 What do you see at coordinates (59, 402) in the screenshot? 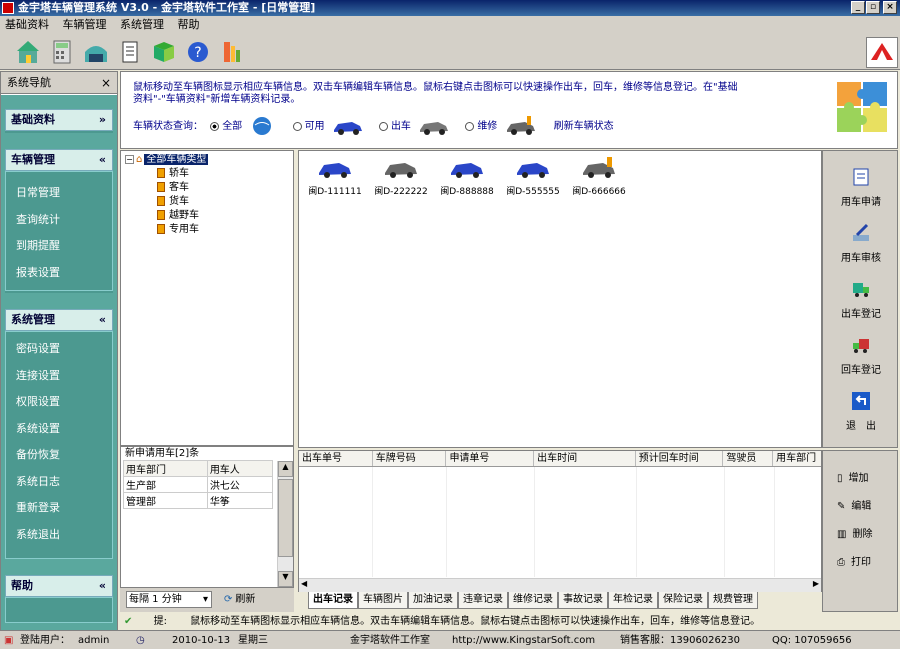
I see `nav-permission-settings: 权限设置` at bounding box center [59, 402].